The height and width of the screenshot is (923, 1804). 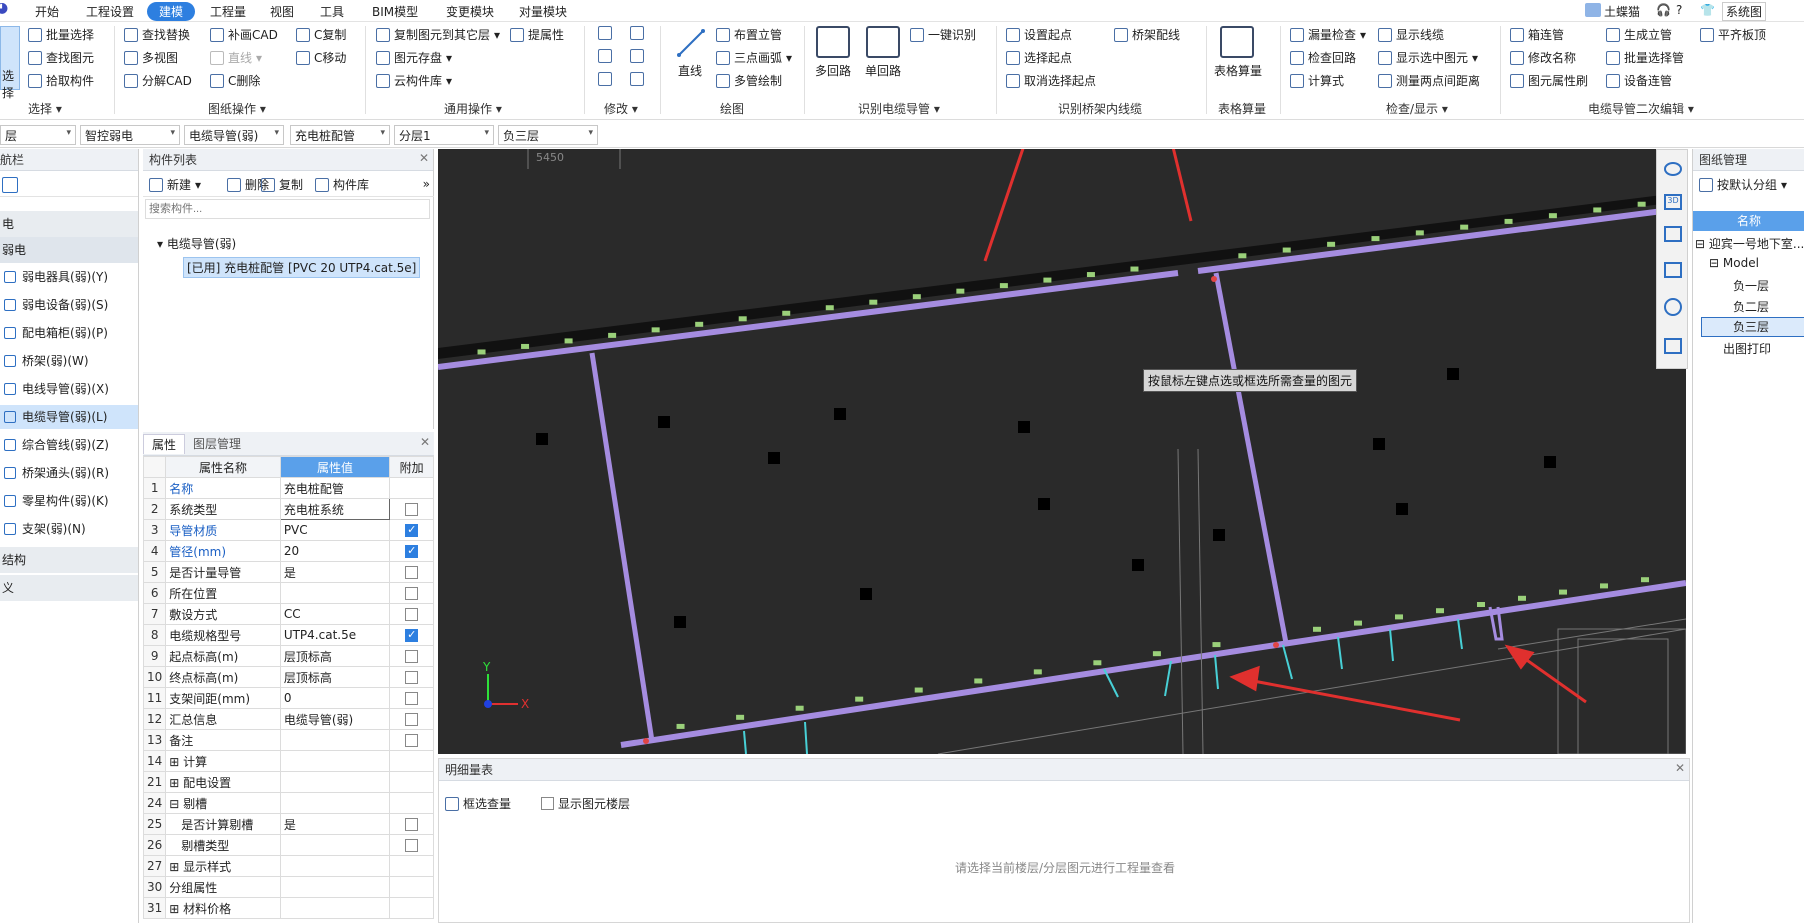 I want to click on tray-top-right, so click(x=1441, y=239).